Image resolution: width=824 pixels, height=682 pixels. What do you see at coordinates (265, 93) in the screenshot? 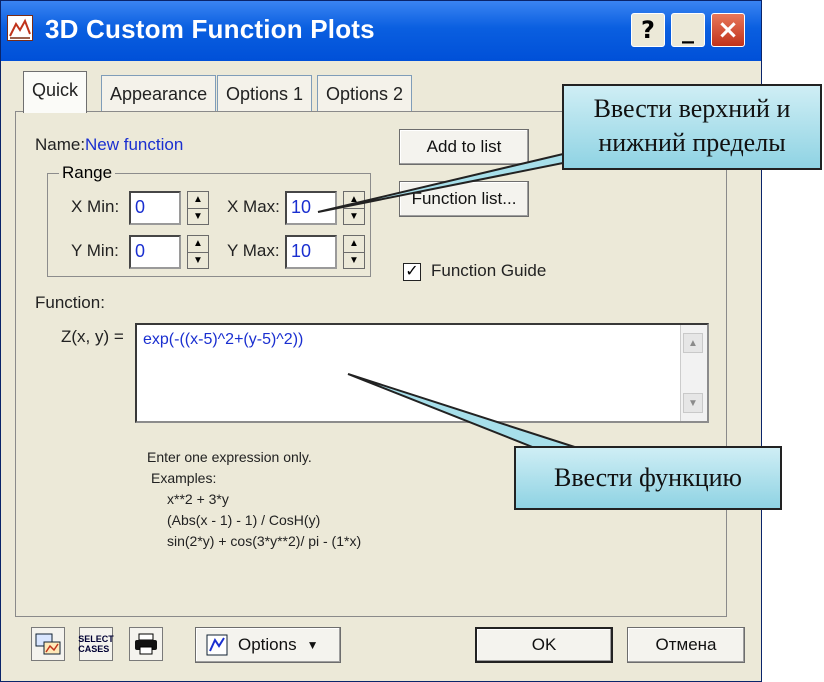
I see `tab-options-1: Options 1` at bounding box center [265, 93].